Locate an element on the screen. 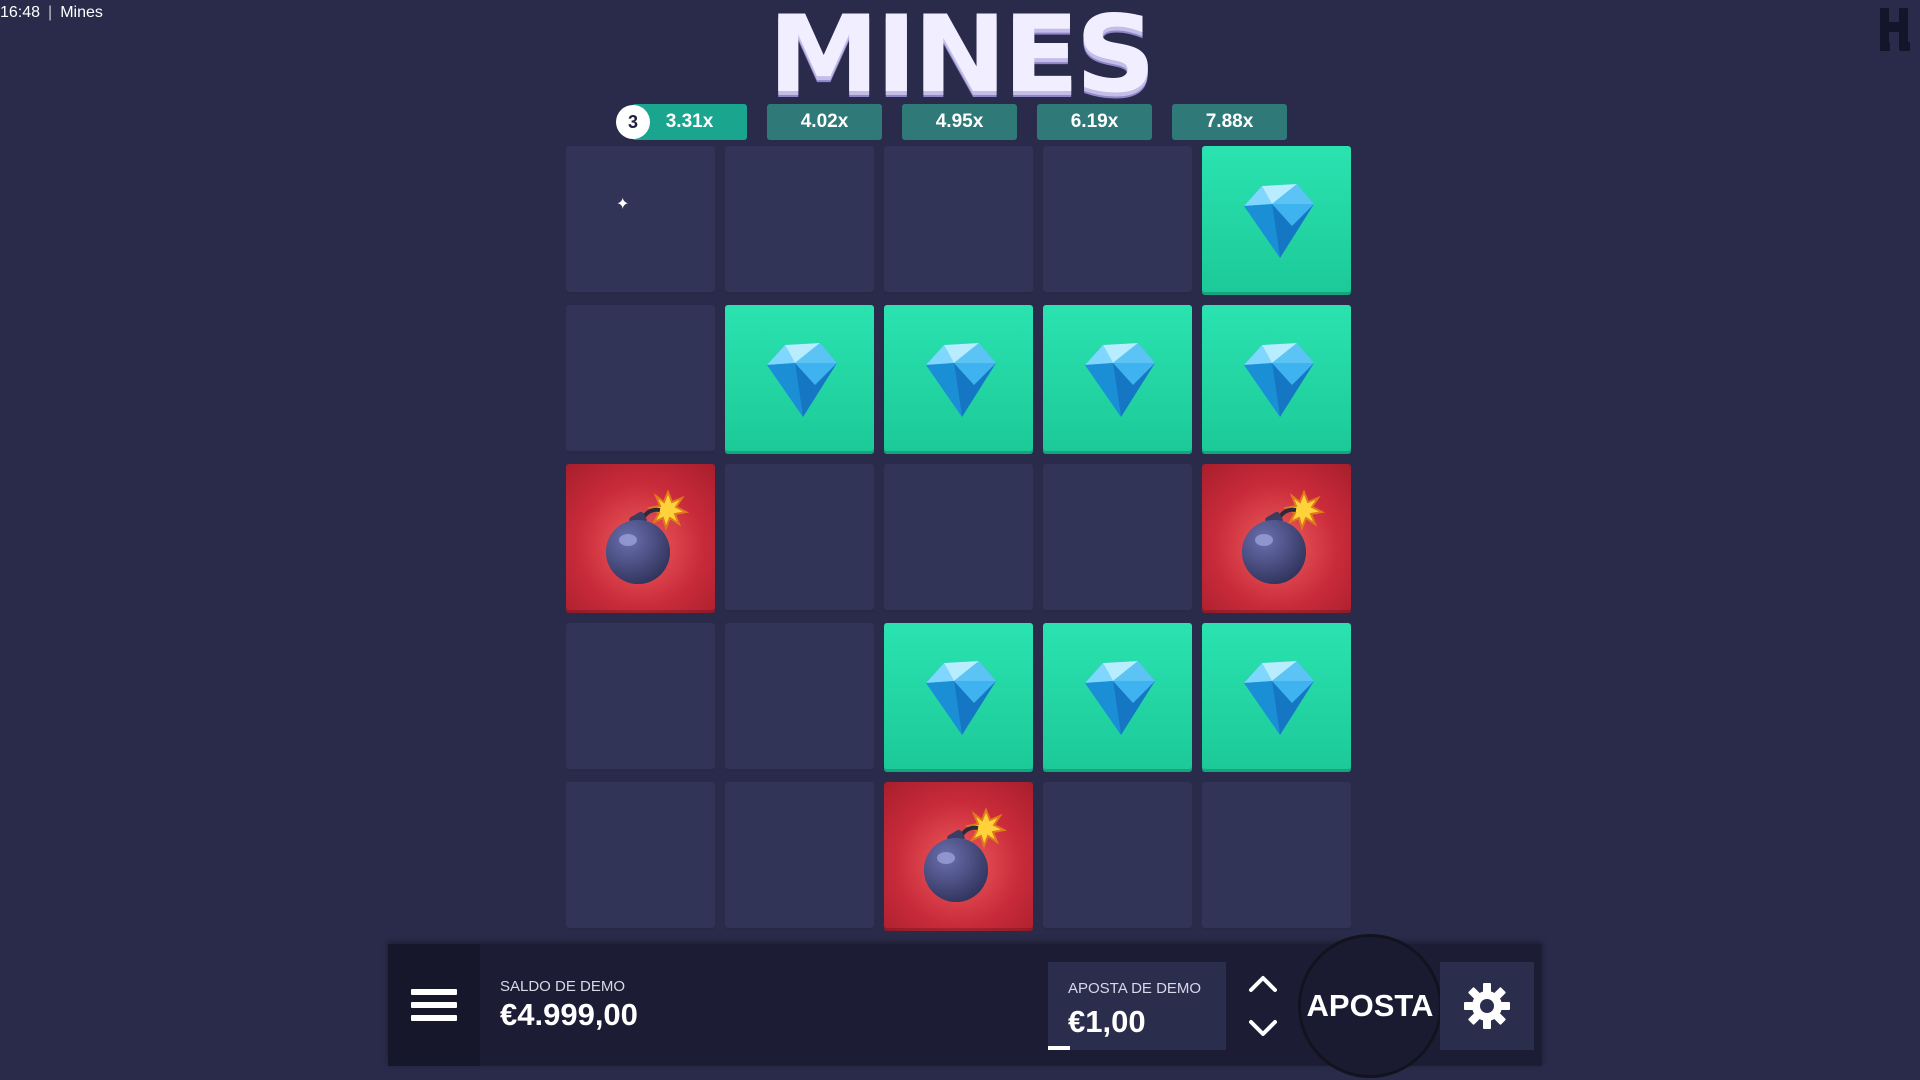 Image resolution: width=1920 pixels, height=1080 pixels. balance-value: €4.999,00 is located at coordinates (569, 1014).